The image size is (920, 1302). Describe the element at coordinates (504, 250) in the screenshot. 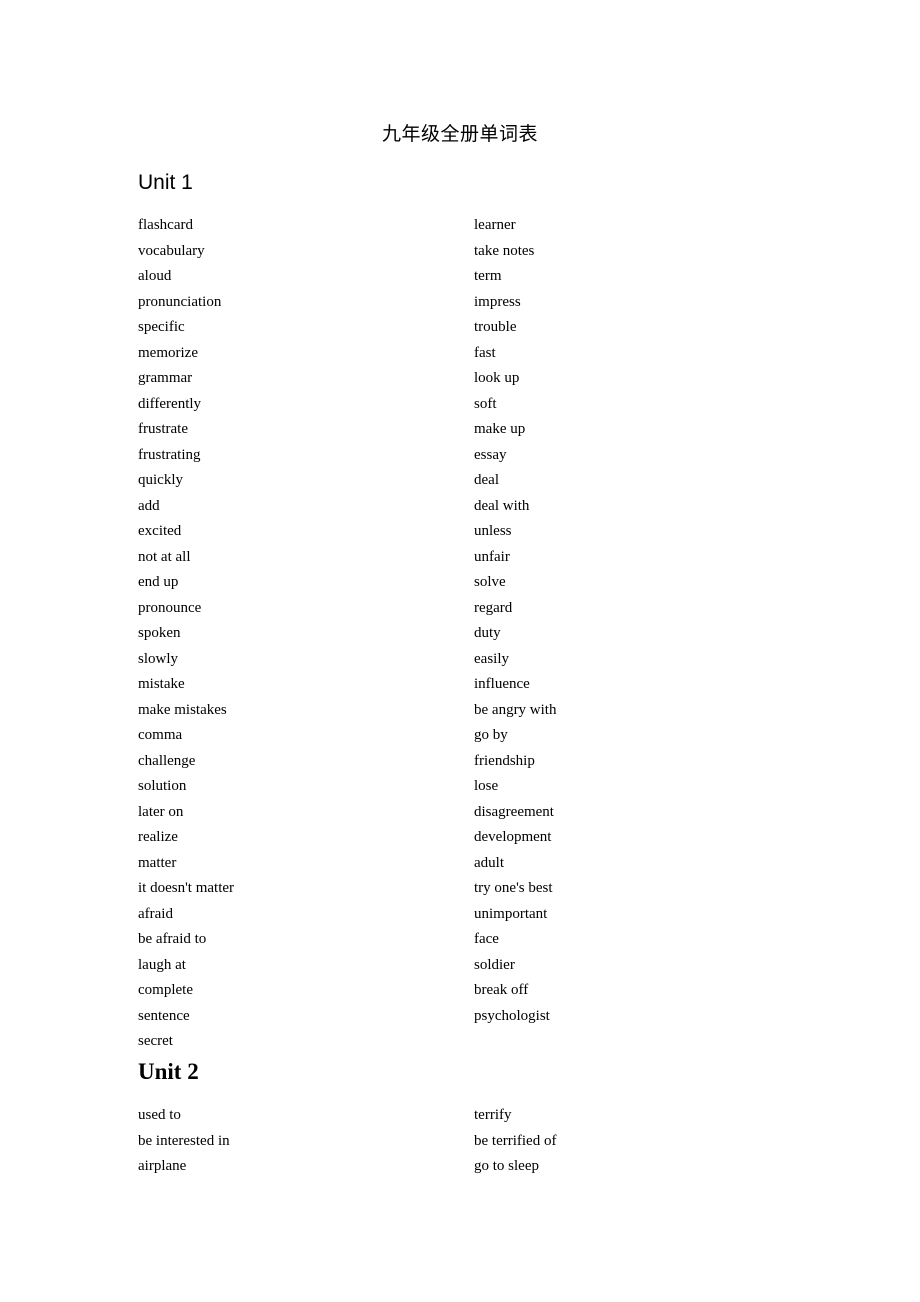

I see `word-entry: take notes` at that location.